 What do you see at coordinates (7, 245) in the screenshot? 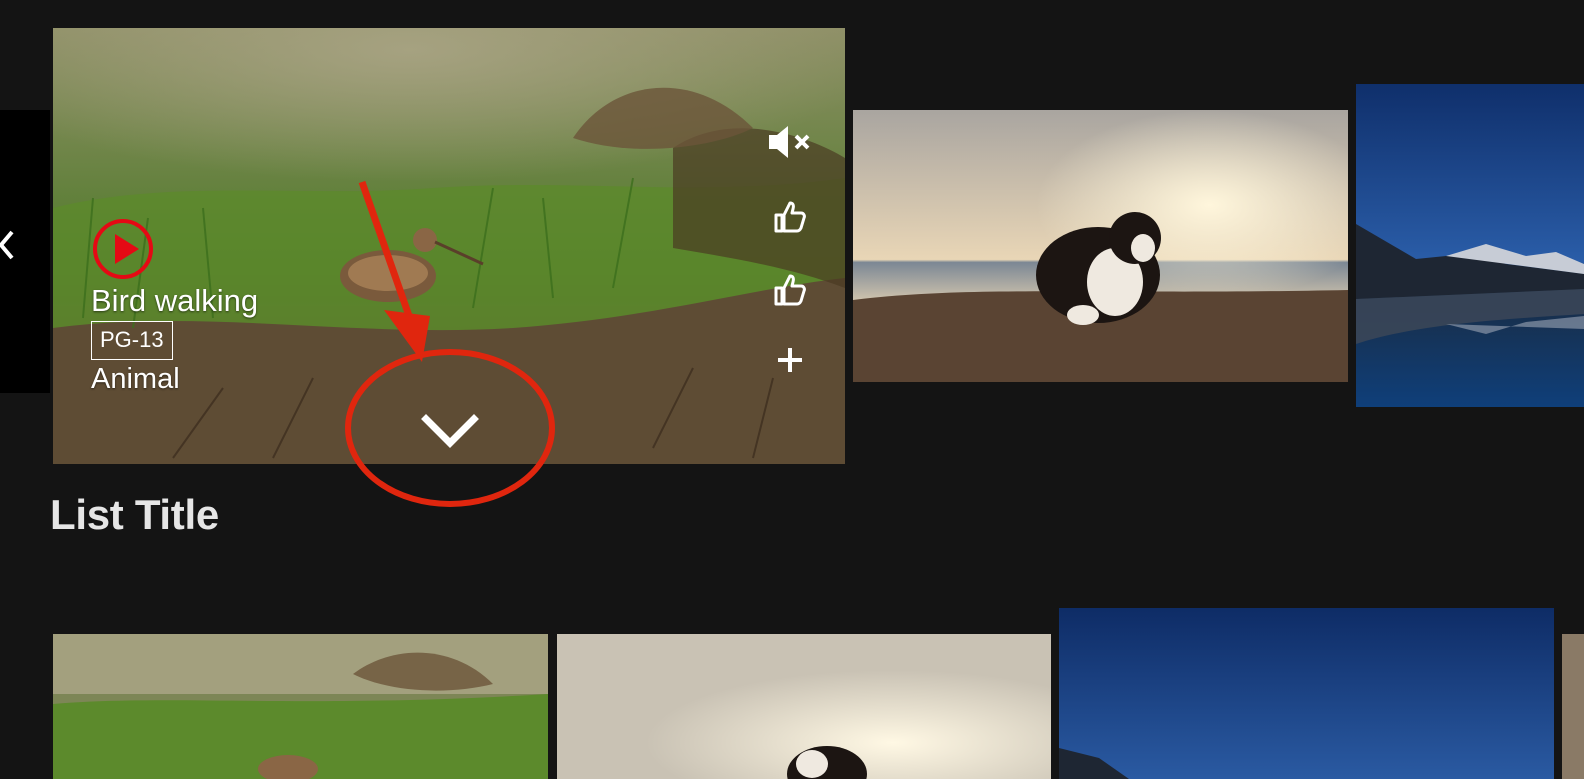
I see `chevron-left-icon` at bounding box center [7, 245].